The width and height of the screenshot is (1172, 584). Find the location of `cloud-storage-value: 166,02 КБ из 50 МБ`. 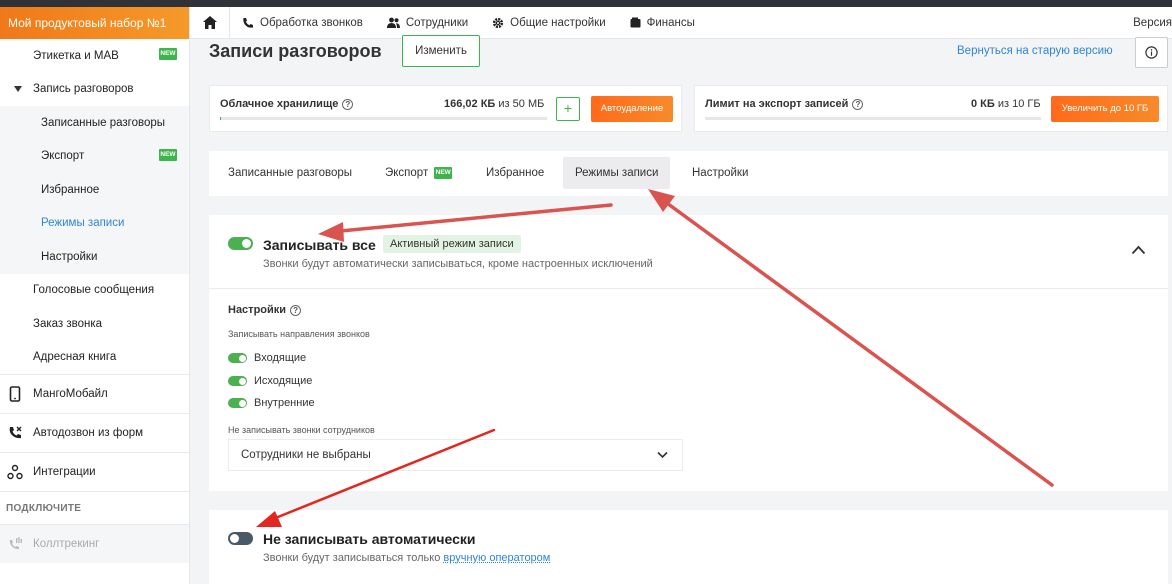

cloud-storage-value: 166,02 КБ из 50 МБ is located at coordinates (494, 104).